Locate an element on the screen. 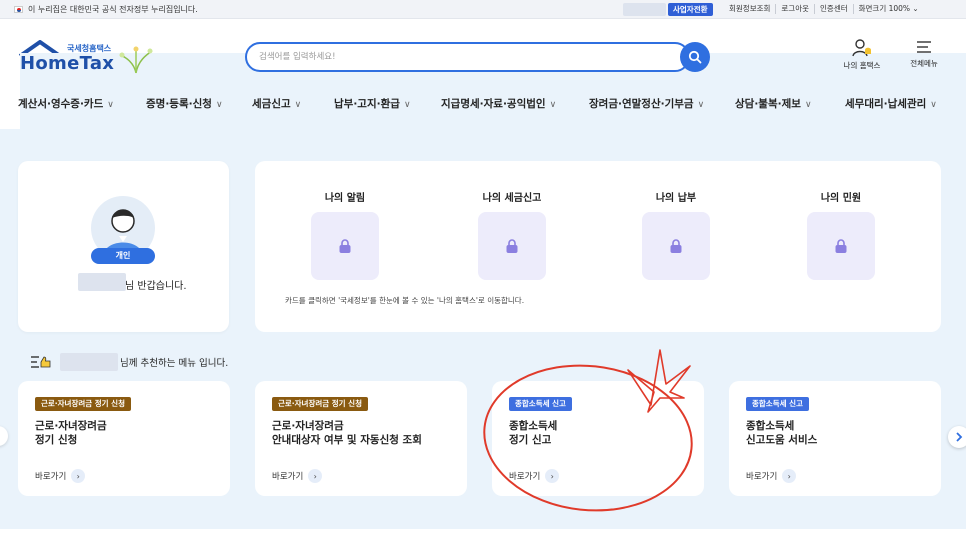 The height and width of the screenshot is (542, 966). nav-label: 상담·불복·제보 is located at coordinates (768, 104).